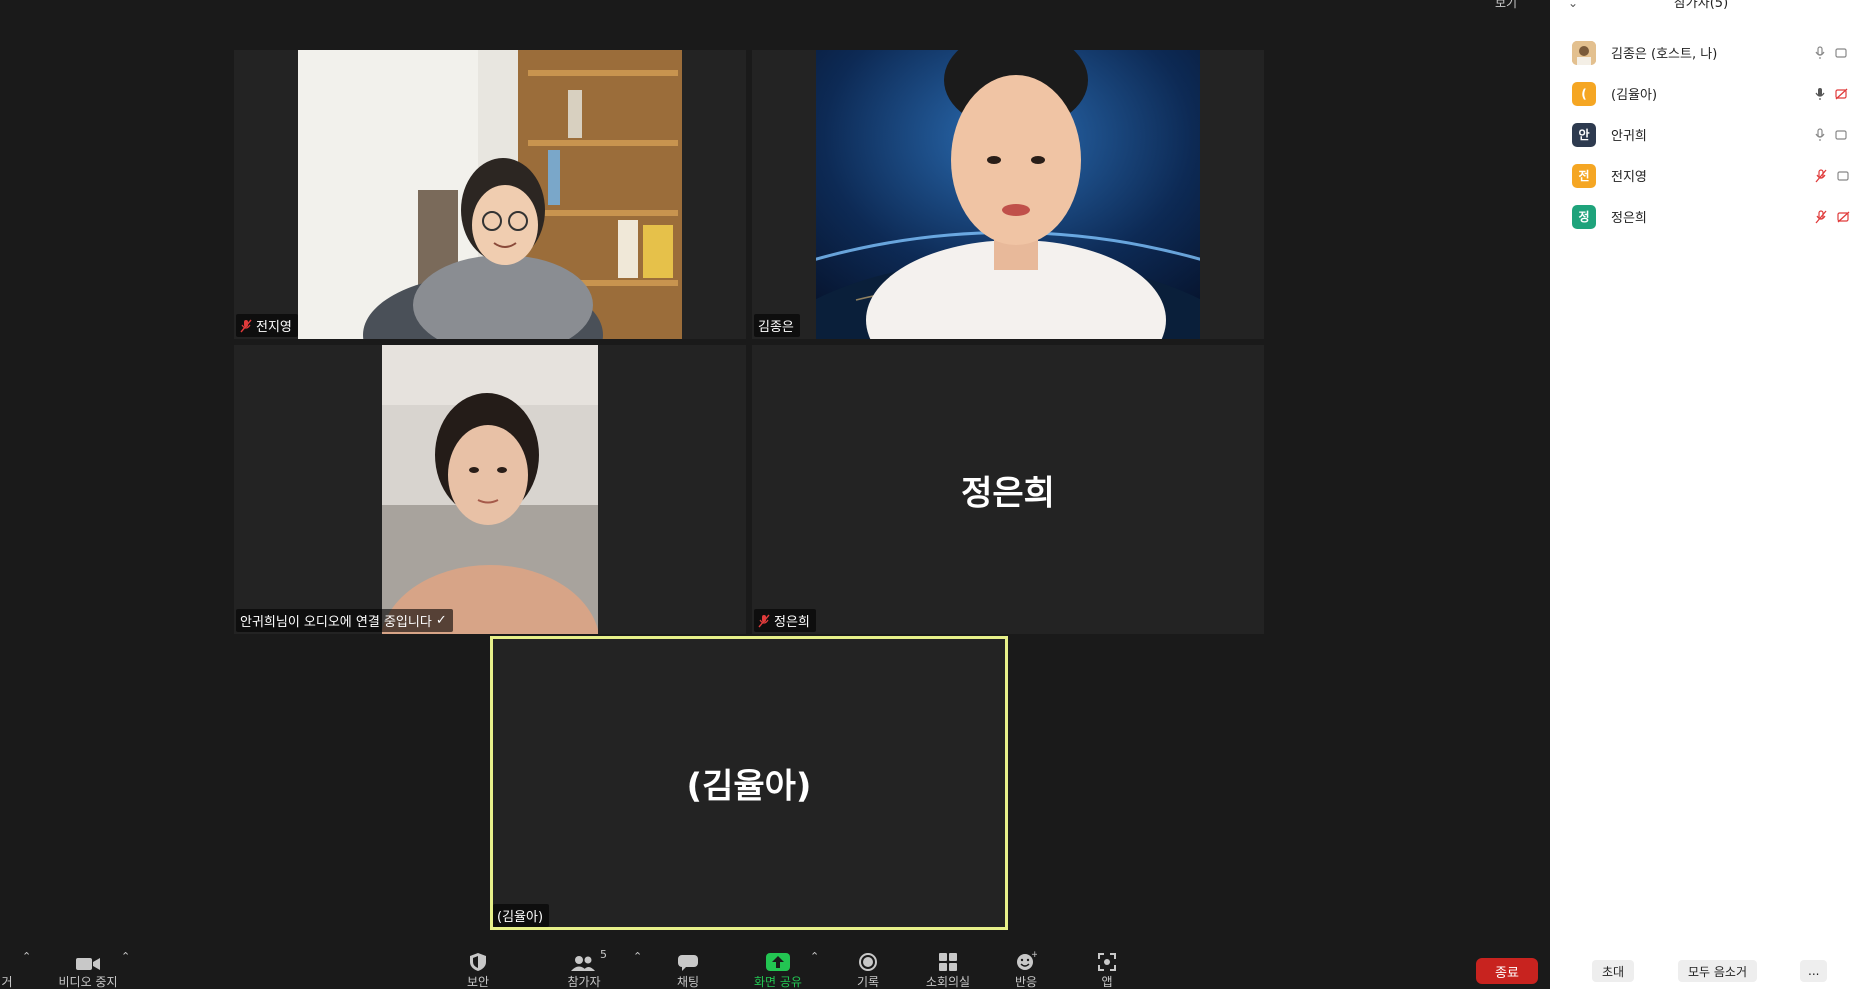  I want to click on participant-row: ( (김율아), so click(1701, 93).